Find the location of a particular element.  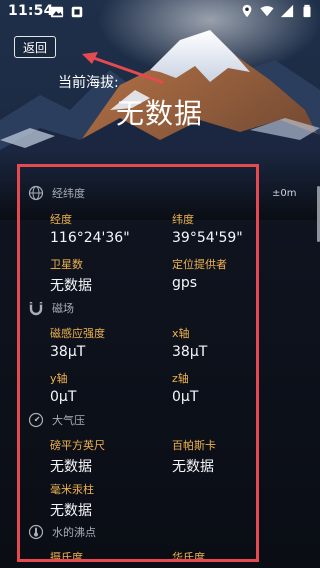

cellular-icon is located at coordinates (287, 11).